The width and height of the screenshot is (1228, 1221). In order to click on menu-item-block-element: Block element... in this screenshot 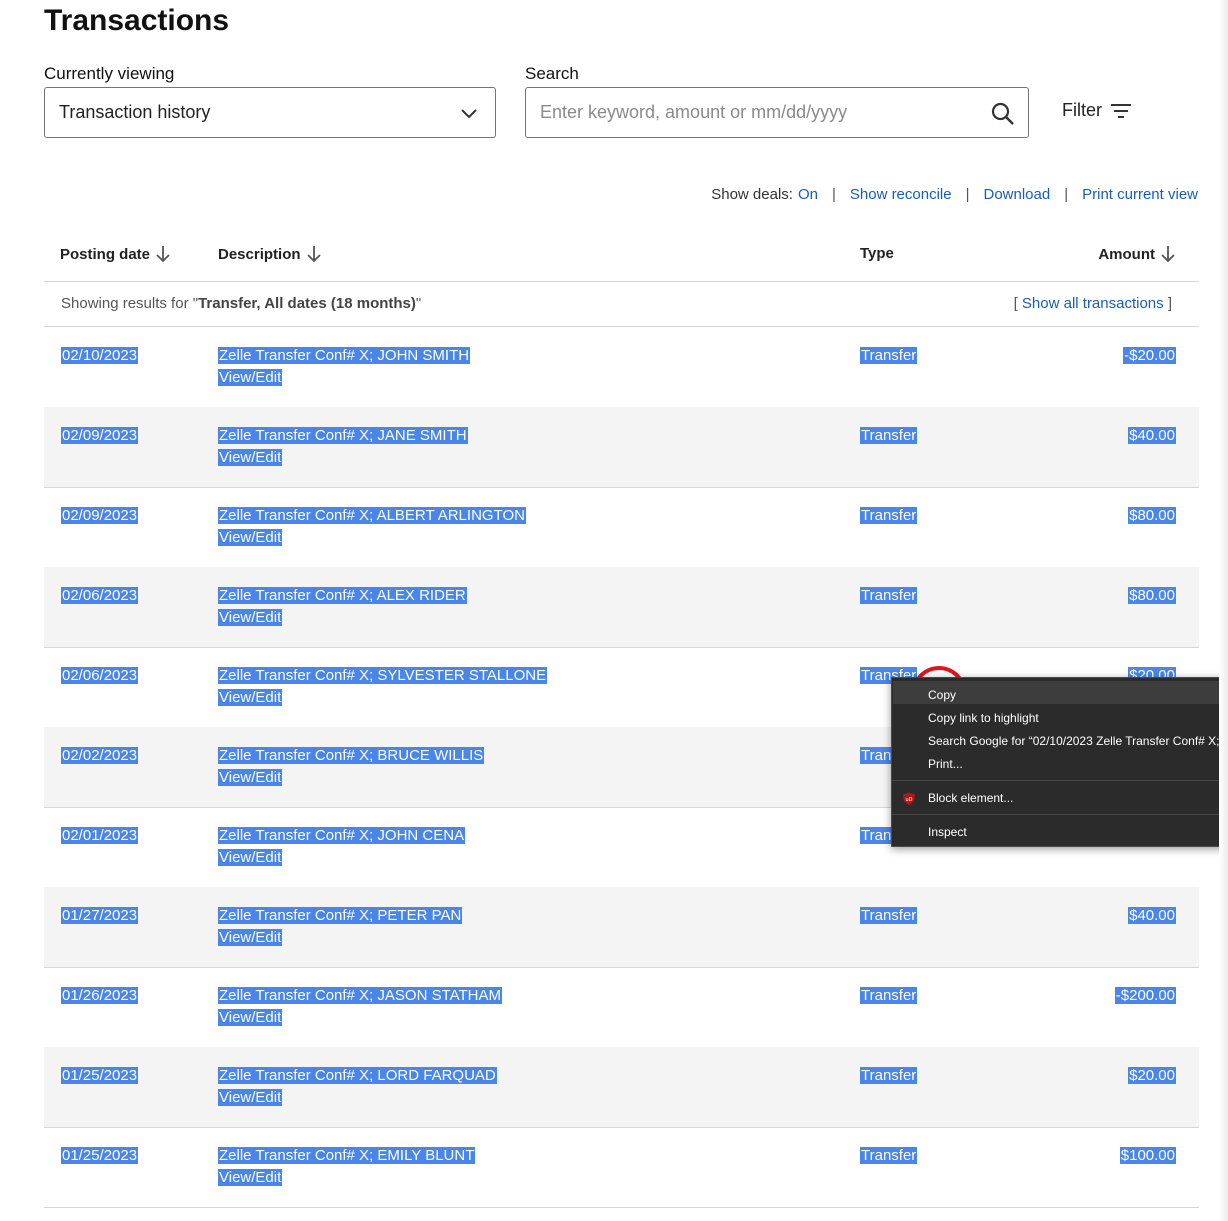, I will do `click(970, 798)`.